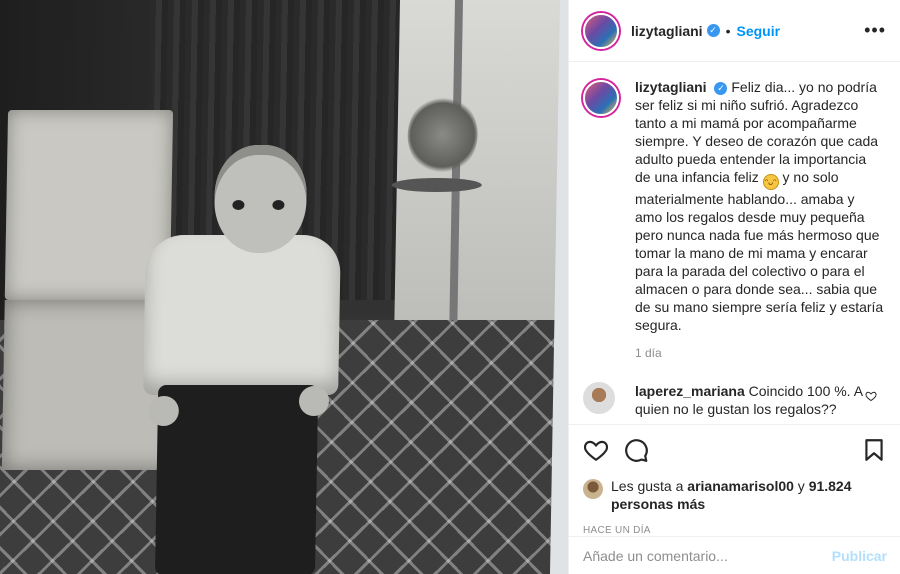  Describe the element at coordinates (436, 185) in the screenshot. I see `photo-side-table` at that location.